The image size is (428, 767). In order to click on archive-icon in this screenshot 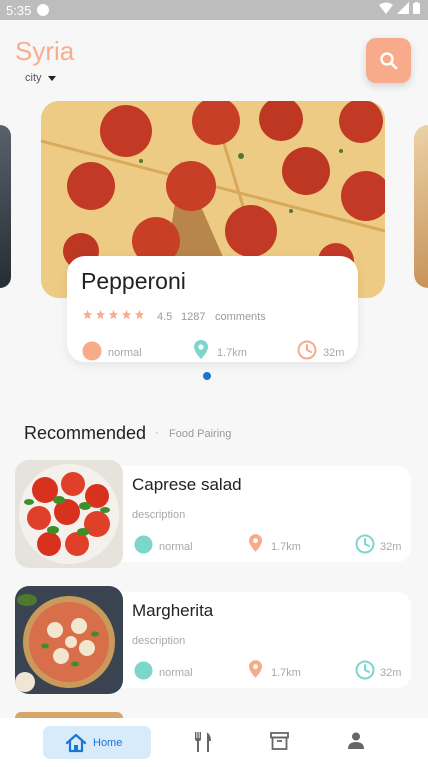, I will do `click(279, 741)`.